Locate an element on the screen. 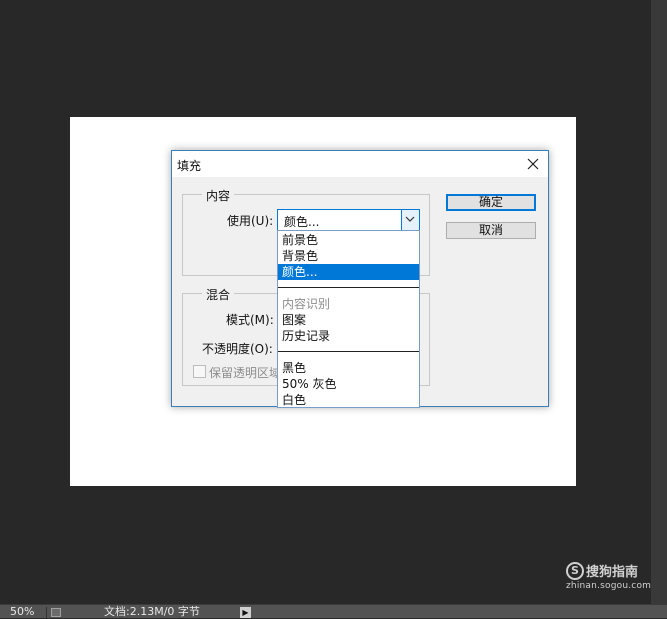  zoom-level: 50% is located at coordinates (22, 612).